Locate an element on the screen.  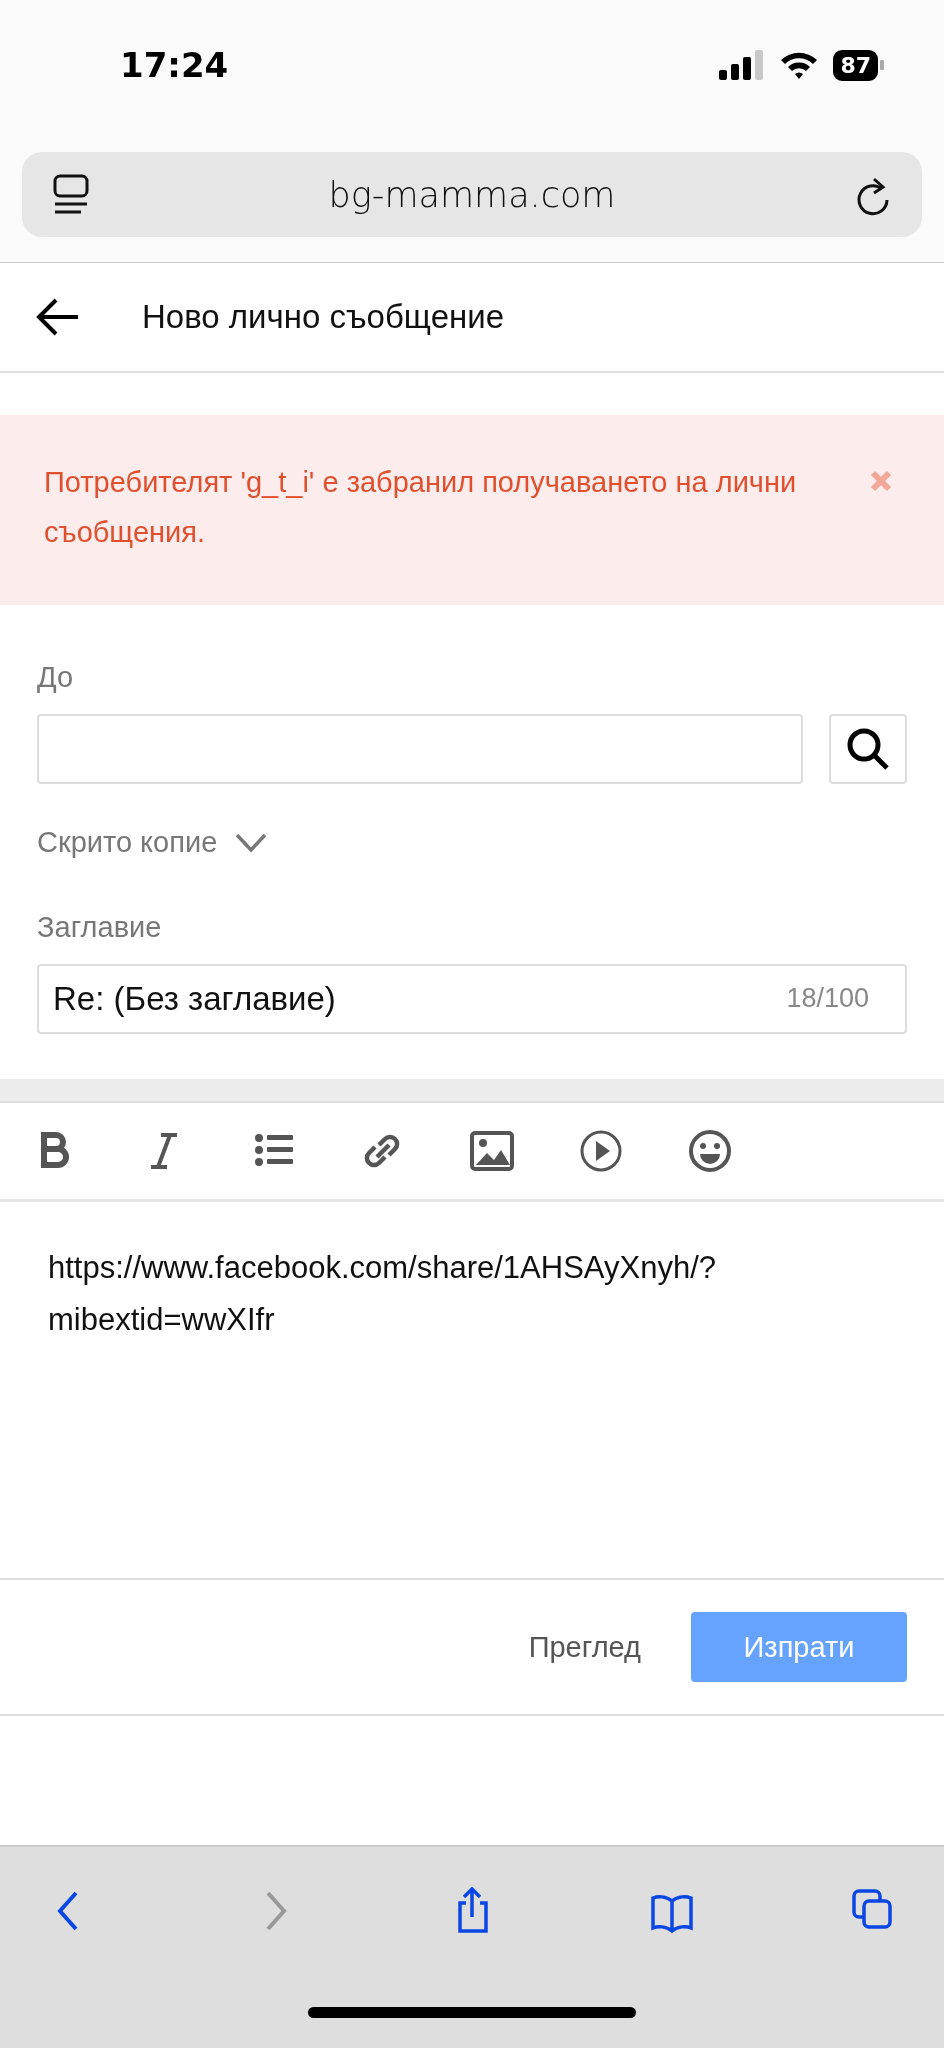
smiley-button is located at coordinates (710, 1151).